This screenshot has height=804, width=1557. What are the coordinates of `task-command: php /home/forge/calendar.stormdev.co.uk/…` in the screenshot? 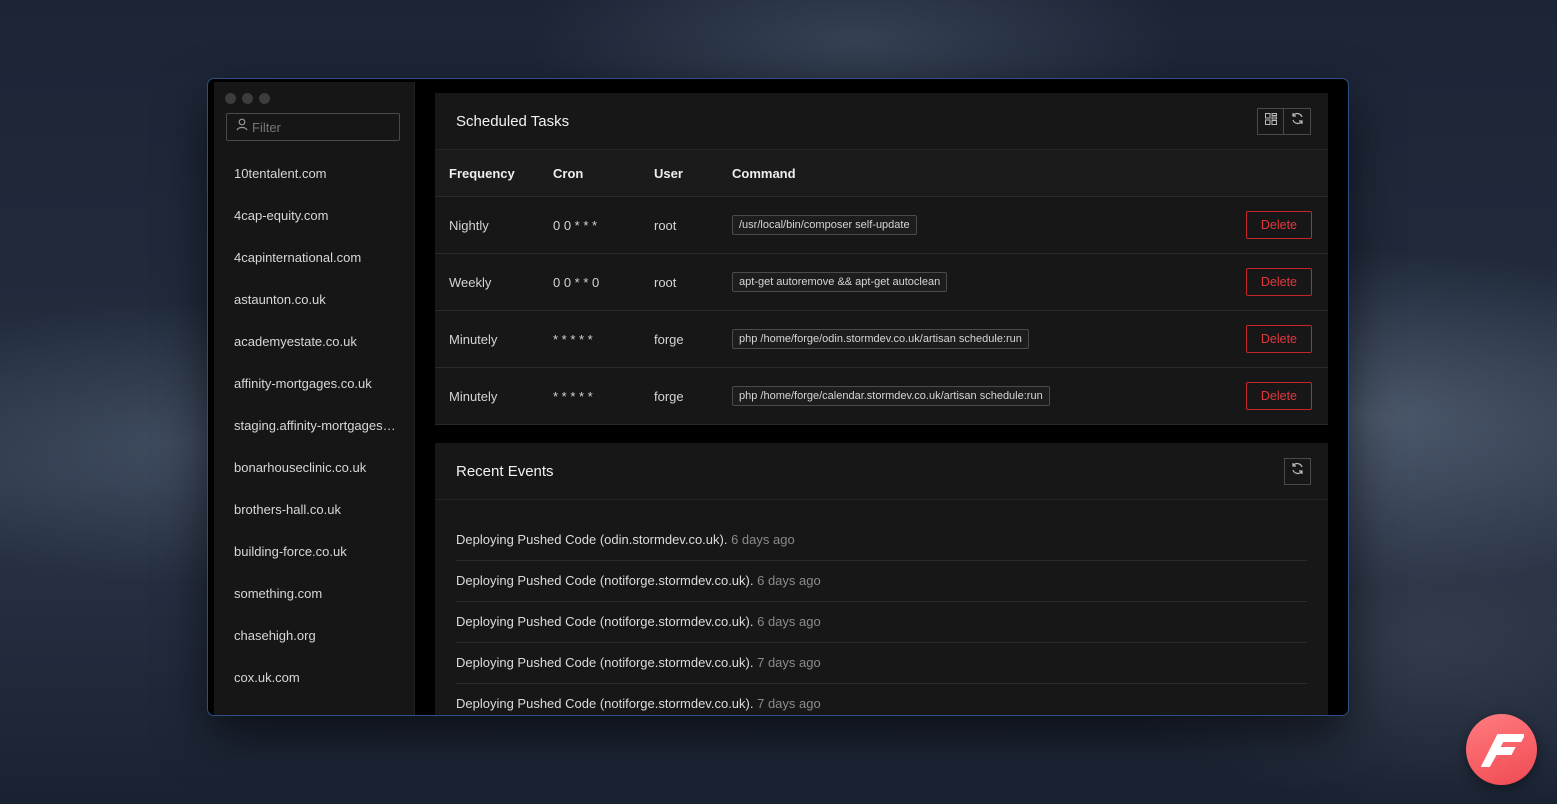 It's located at (891, 396).